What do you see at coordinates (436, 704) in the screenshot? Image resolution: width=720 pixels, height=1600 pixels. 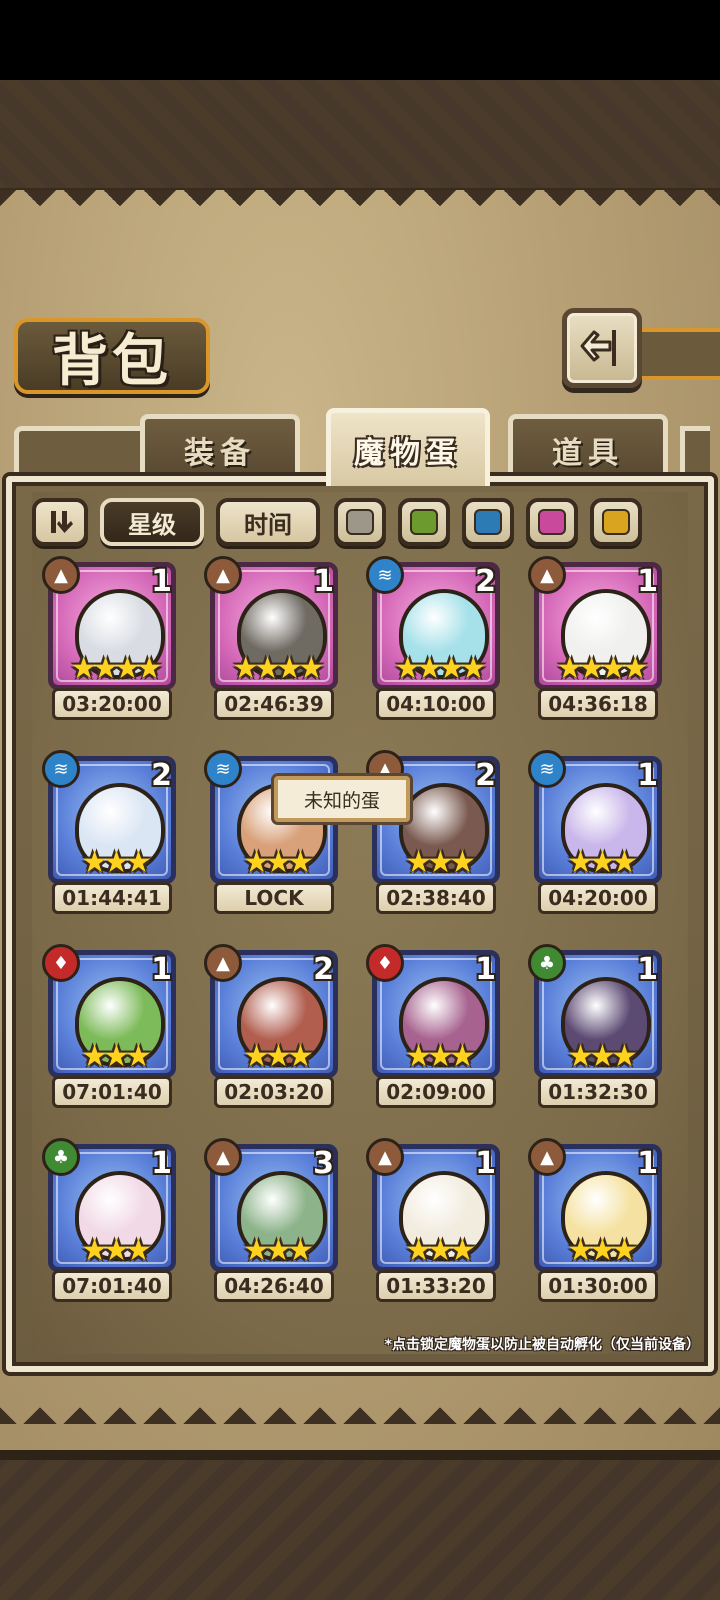 I see `egg-hatch-timer: 04:10:00` at bounding box center [436, 704].